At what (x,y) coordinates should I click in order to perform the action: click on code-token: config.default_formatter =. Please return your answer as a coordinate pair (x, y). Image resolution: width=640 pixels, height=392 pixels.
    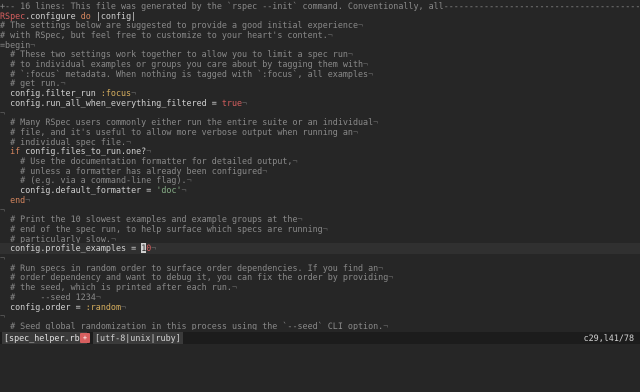
    Looking at the image, I should click on (78, 190).